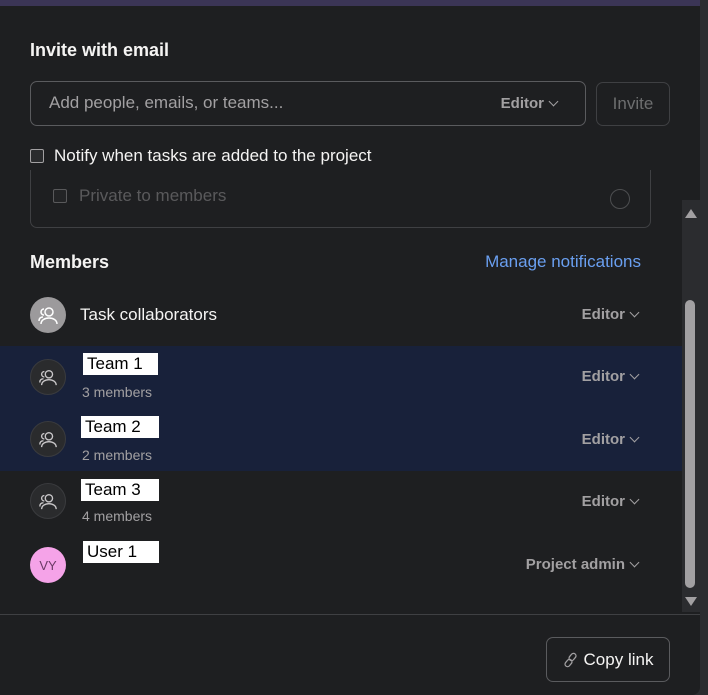 The image size is (708, 695). I want to click on invite-role-label: Editor, so click(522, 103).